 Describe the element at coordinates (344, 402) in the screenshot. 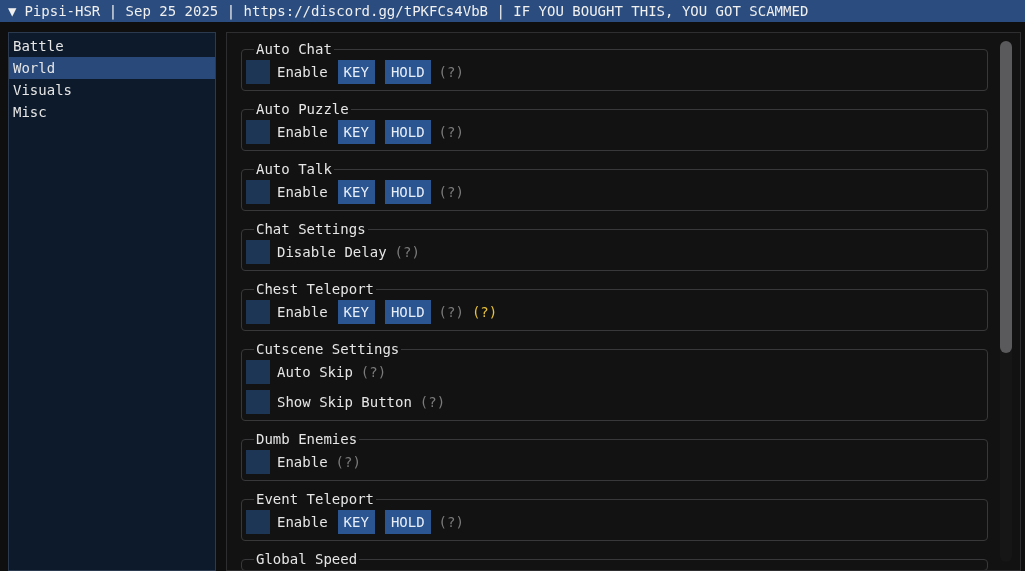

I see `option-label: Show Skip Button` at that location.